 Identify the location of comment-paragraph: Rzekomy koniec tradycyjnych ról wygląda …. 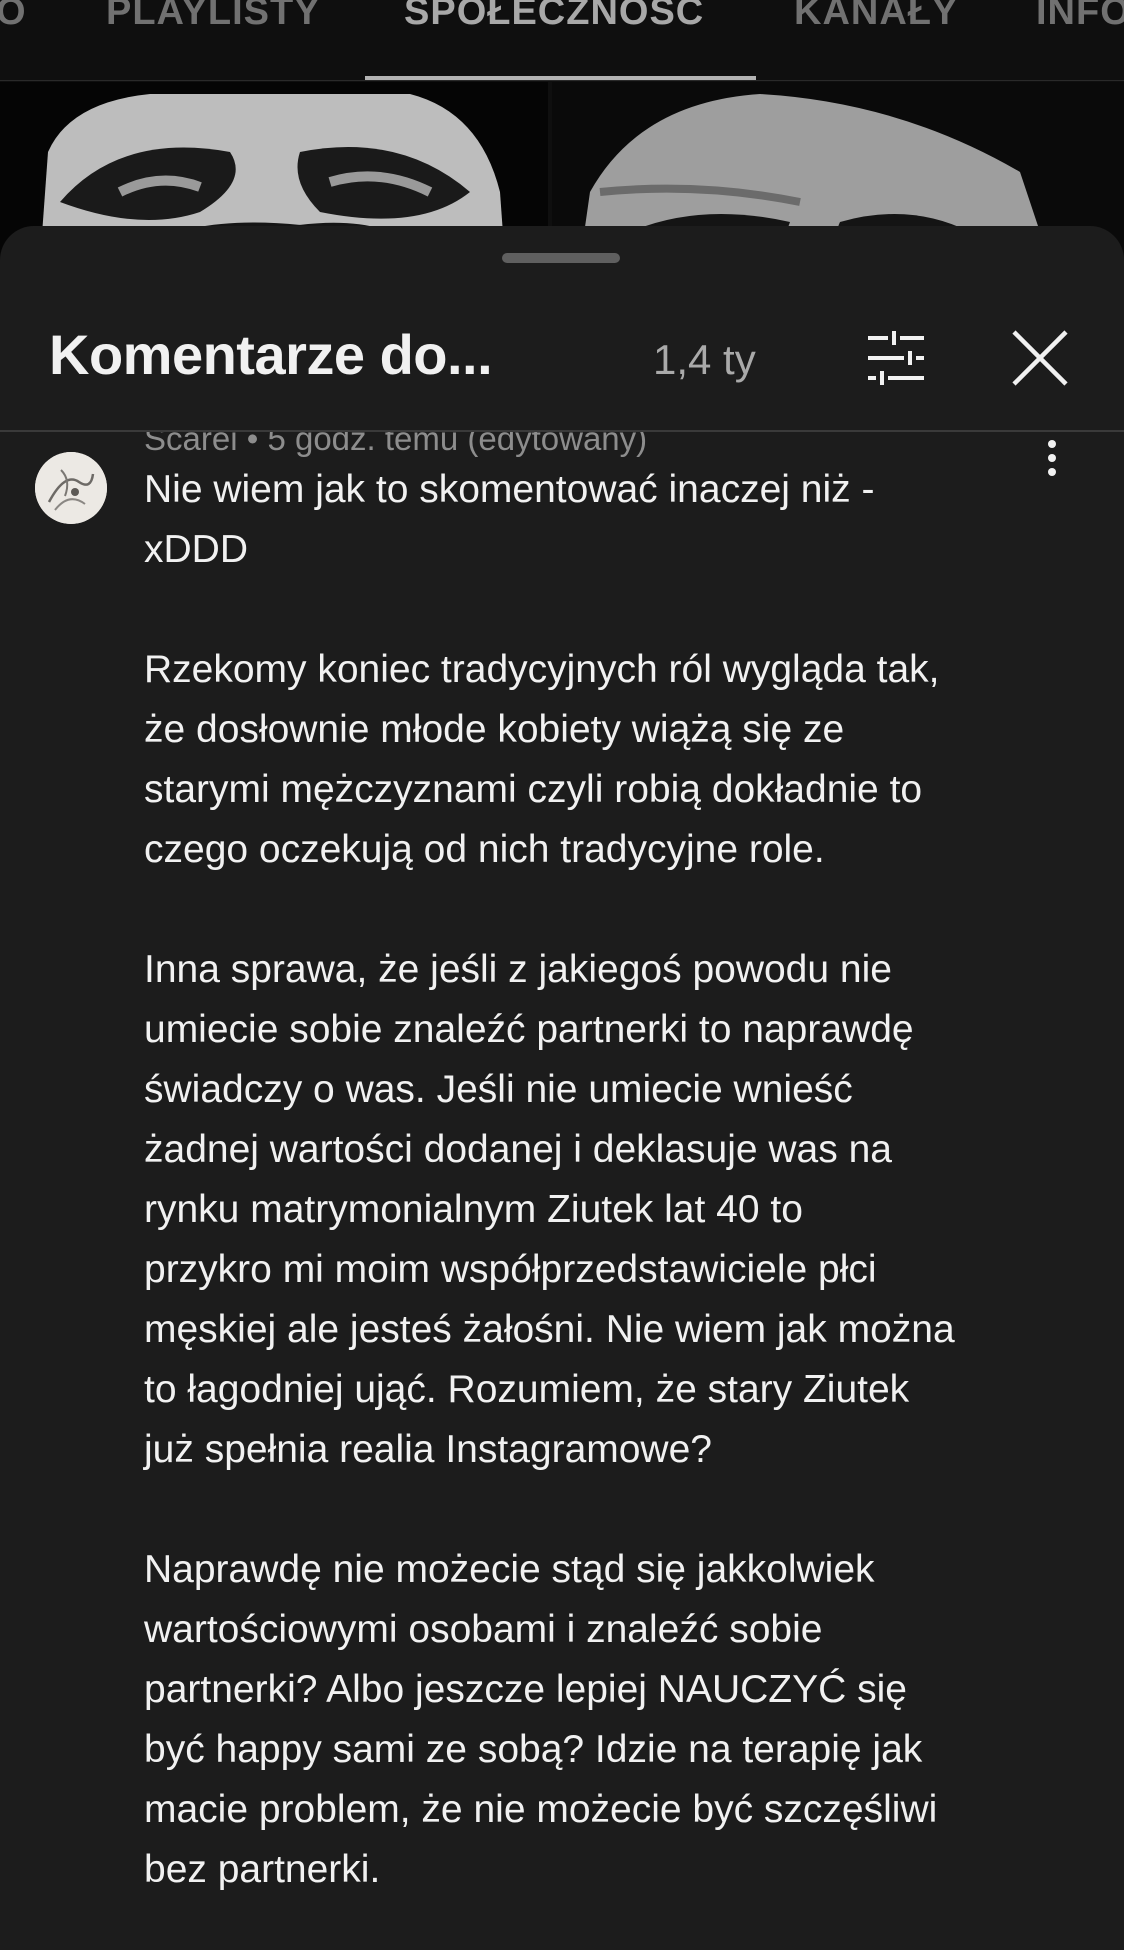
(542, 759).